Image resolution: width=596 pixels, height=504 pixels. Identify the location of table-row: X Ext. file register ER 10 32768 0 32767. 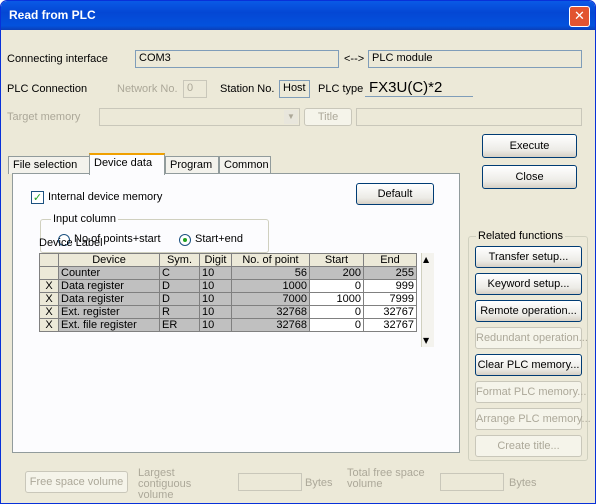
(228, 325).